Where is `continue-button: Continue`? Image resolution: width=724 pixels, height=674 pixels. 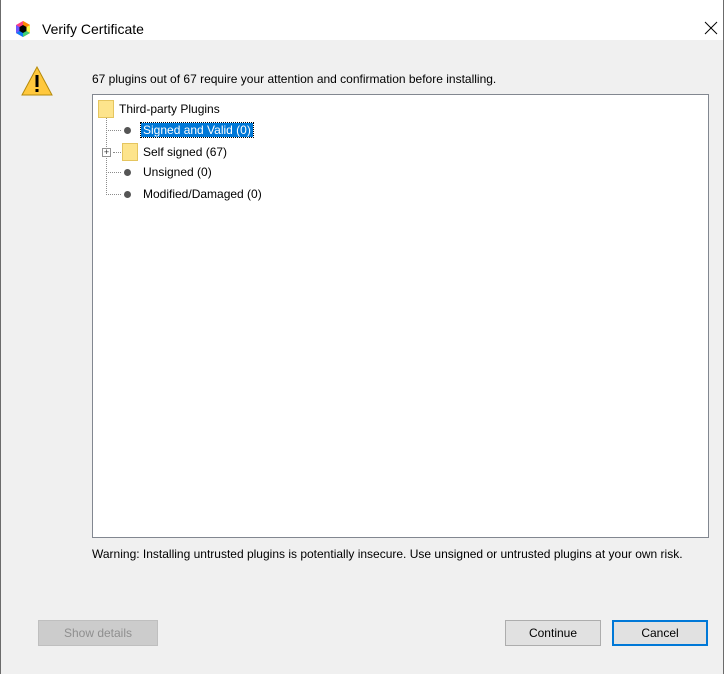 continue-button: Continue is located at coordinates (553, 633).